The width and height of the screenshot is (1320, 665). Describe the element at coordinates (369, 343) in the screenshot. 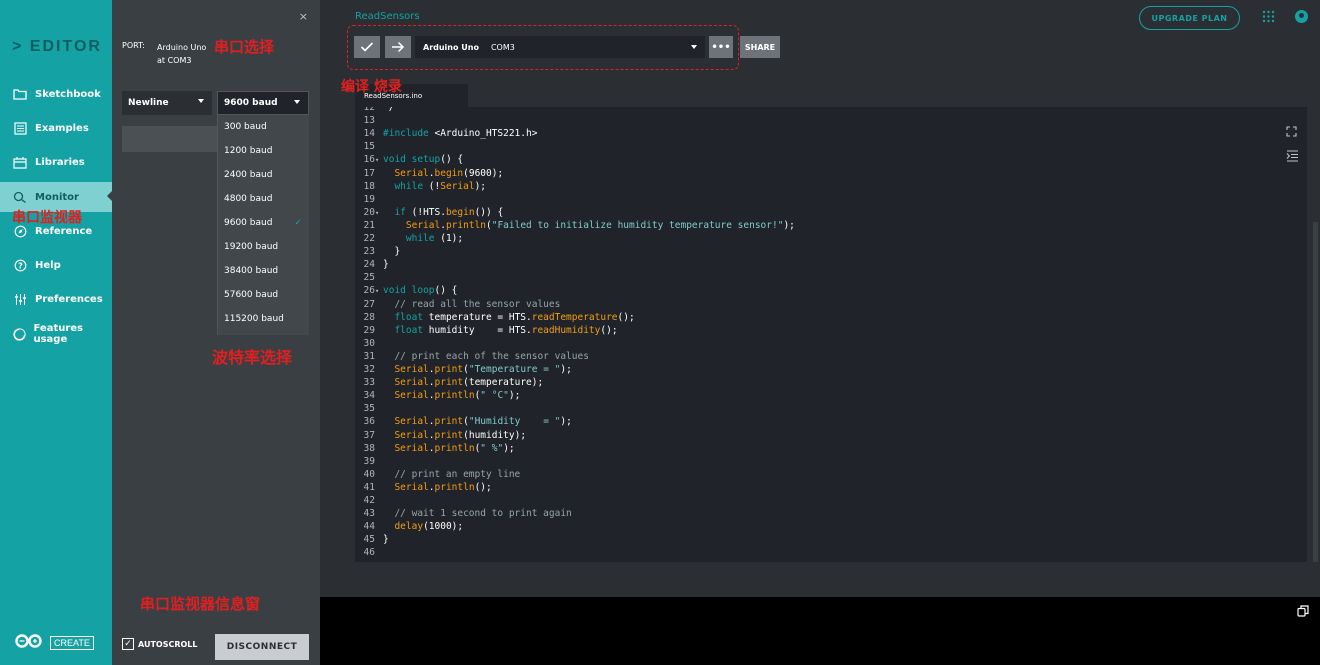

I see `code-line: 30` at that location.